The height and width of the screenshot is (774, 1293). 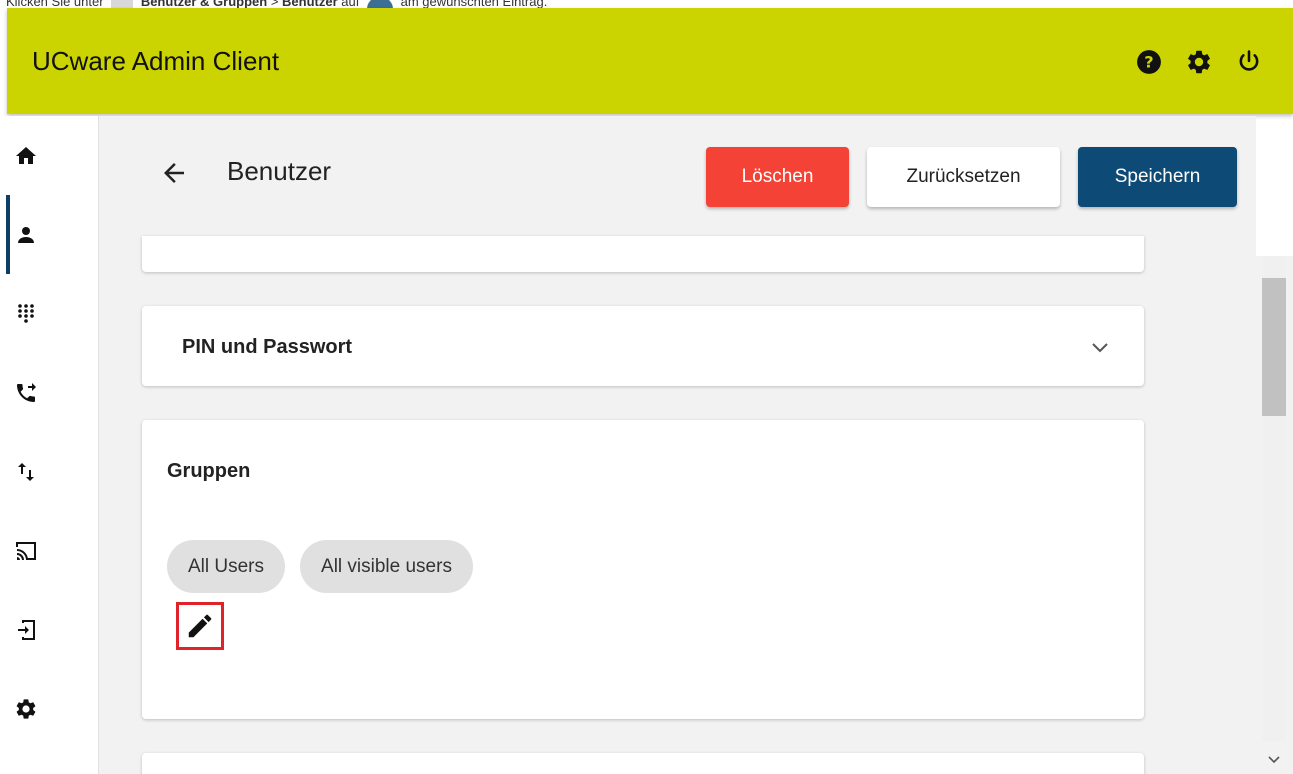 I want to click on page-title: Benutzer, so click(x=279, y=171).